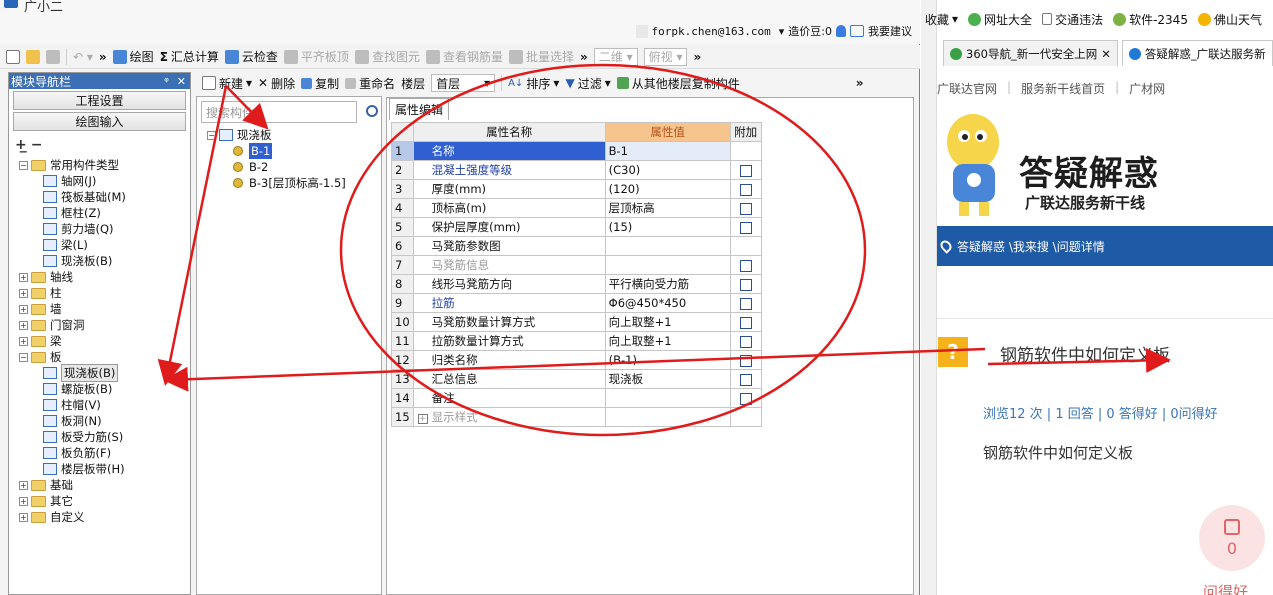 The height and width of the screenshot is (595, 1273). Describe the element at coordinates (576, 303) in the screenshot. I see `property-row: 9 拉筋 Φ6@450*450` at that location.